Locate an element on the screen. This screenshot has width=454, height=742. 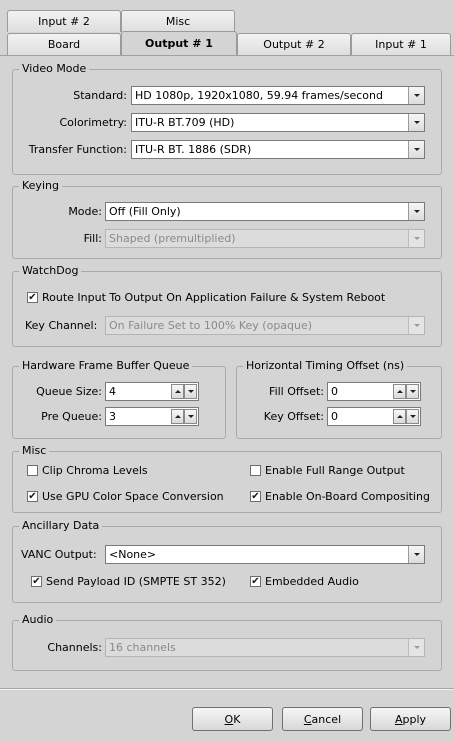
combo-value: ITU-R BT. 1886 (SDR) is located at coordinates (193, 149).